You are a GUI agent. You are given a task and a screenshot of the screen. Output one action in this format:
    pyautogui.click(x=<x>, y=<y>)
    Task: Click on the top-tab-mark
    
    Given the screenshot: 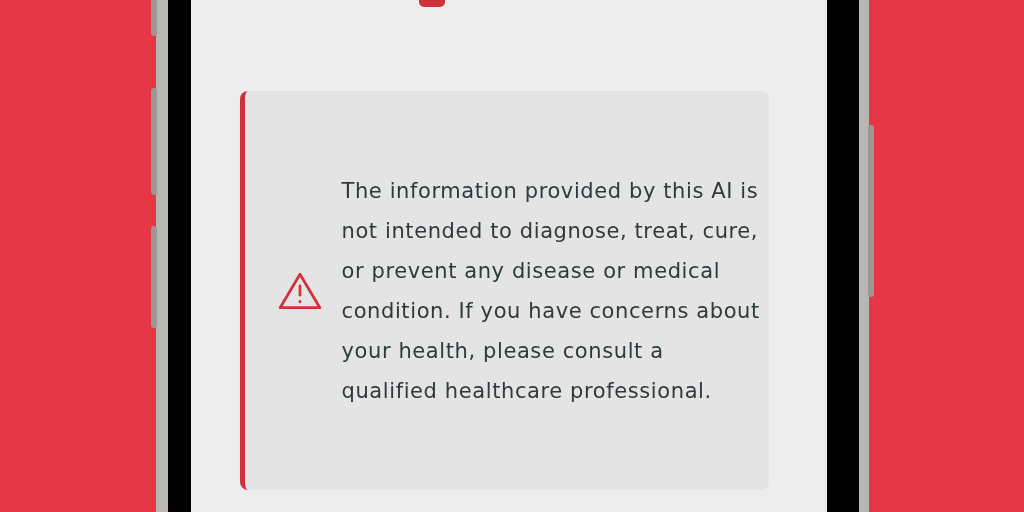 What is the action you would take?
    pyautogui.click(x=431, y=3)
    